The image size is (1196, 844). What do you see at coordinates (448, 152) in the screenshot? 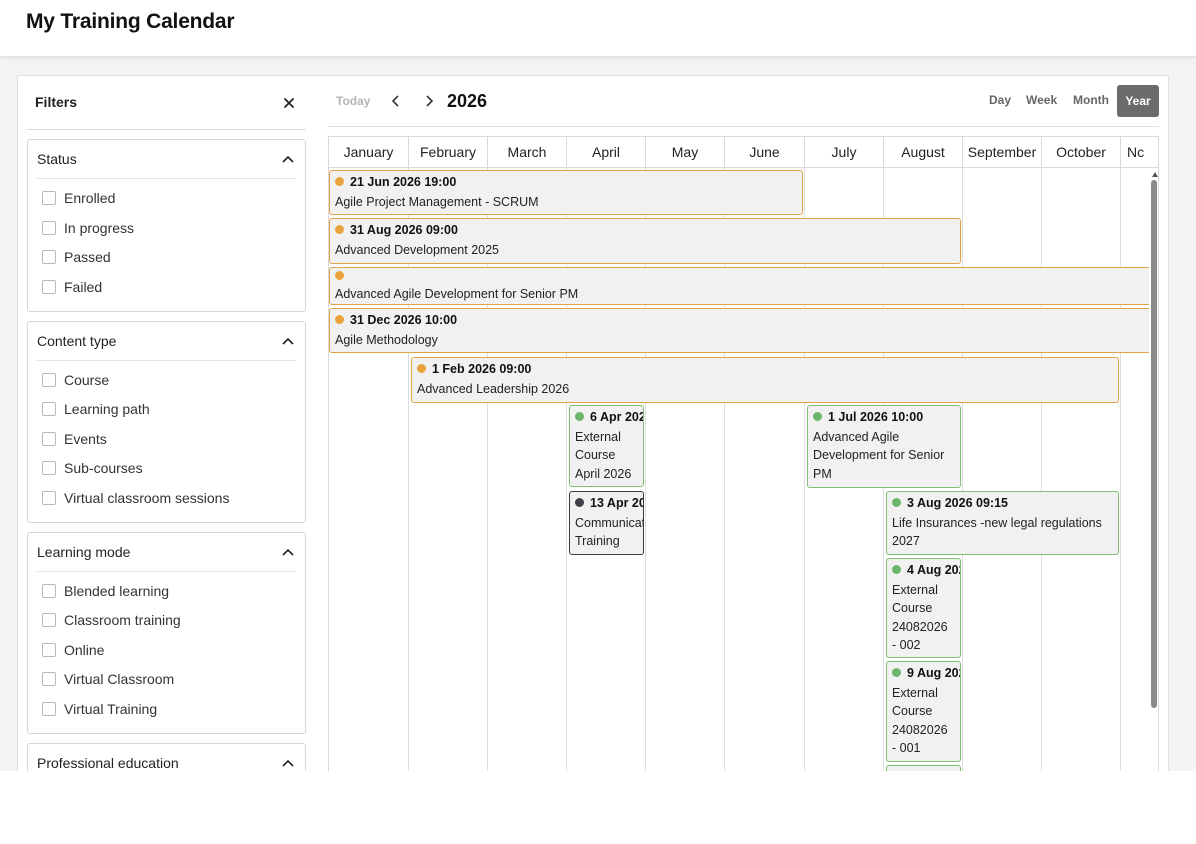
I see `month-header-february: February` at bounding box center [448, 152].